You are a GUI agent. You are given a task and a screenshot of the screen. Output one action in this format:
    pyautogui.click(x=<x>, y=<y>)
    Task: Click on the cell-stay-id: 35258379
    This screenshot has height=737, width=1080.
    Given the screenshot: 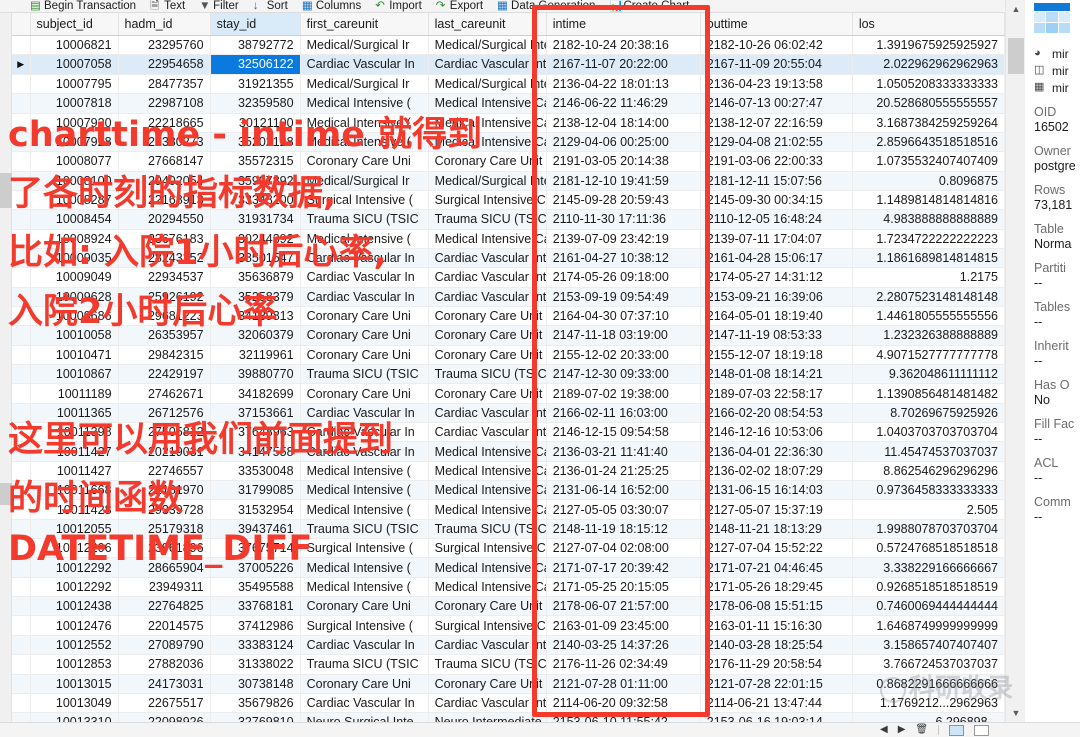 What is the action you would take?
    pyautogui.click(x=255, y=297)
    